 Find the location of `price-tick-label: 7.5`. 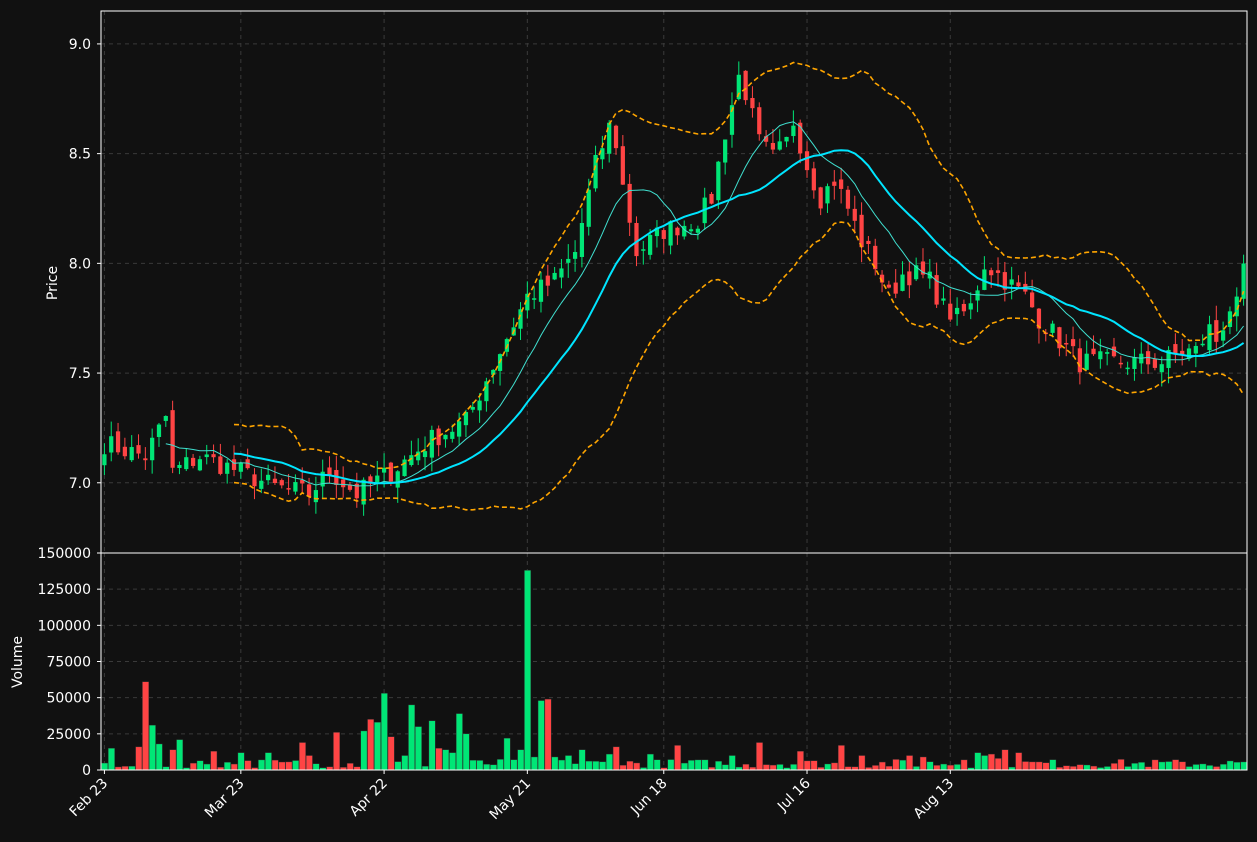

price-tick-label: 7.5 is located at coordinates (80, 374).